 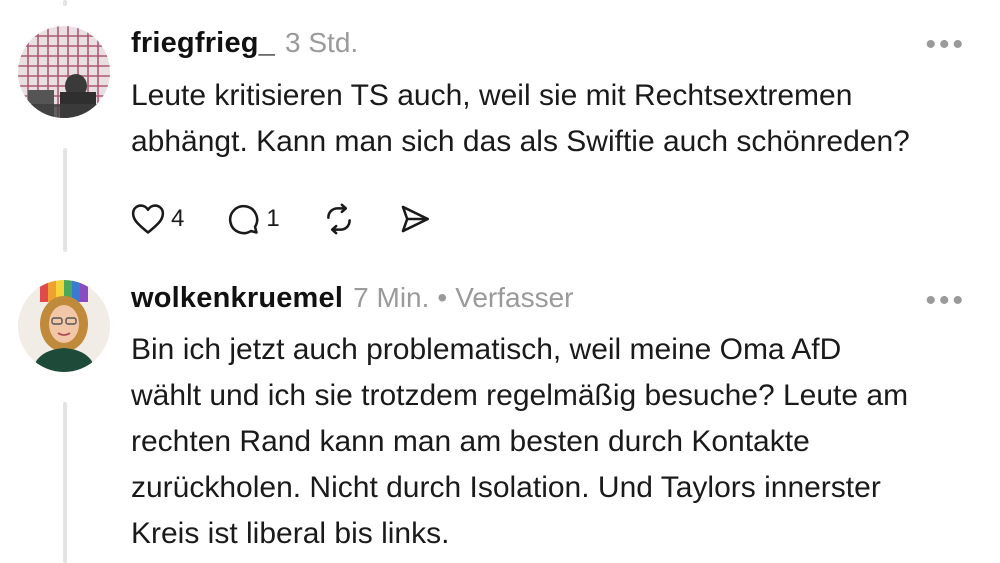 I want to click on heart-icon, so click(x=148, y=219).